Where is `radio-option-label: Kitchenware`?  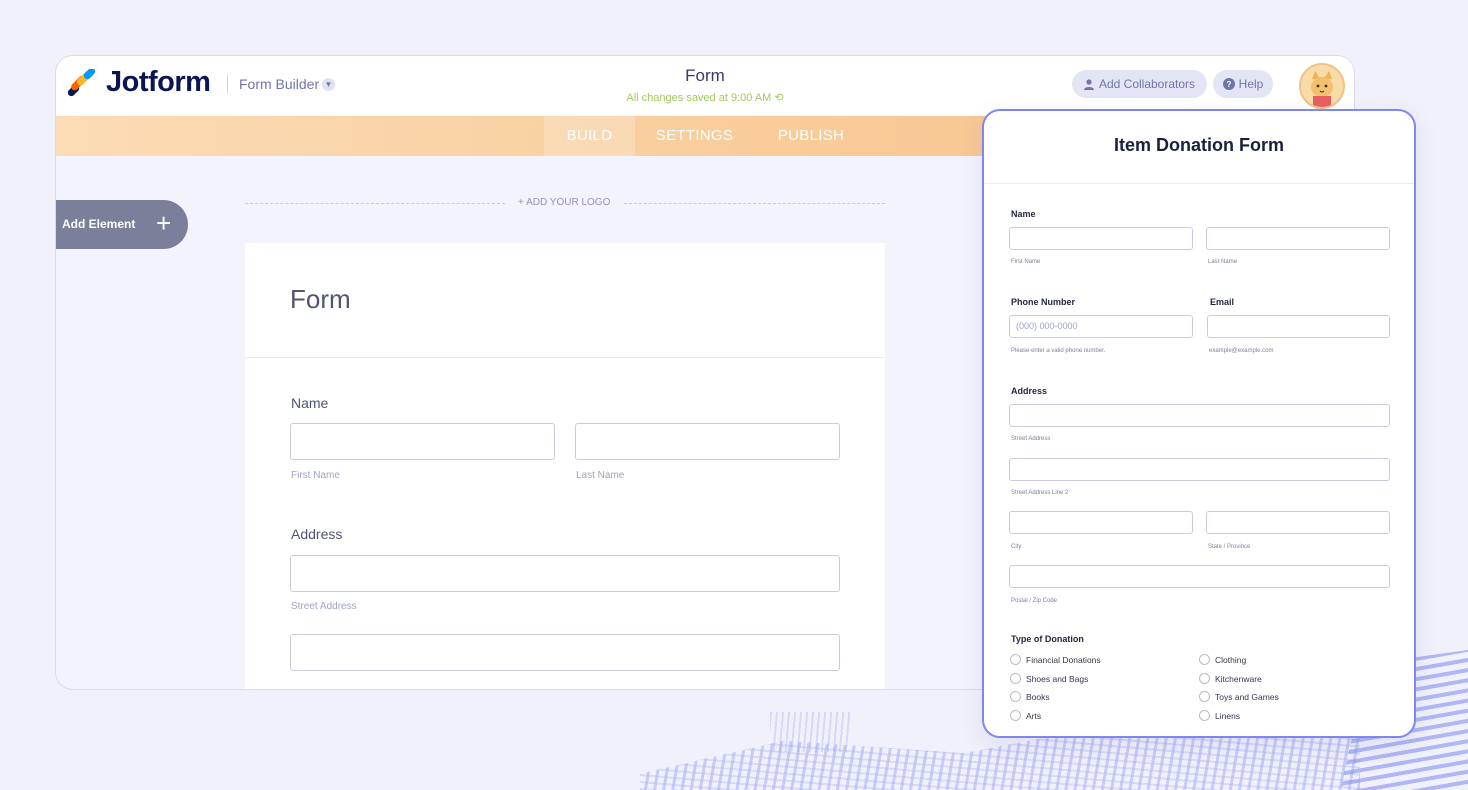
radio-option-label: Kitchenware is located at coordinates (1238, 678).